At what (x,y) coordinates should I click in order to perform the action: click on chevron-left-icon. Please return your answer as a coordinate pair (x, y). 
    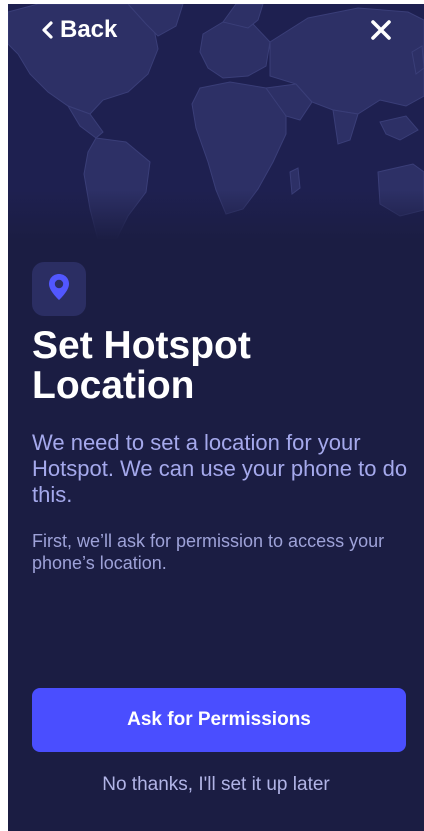
    Looking at the image, I should click on (47, 30).